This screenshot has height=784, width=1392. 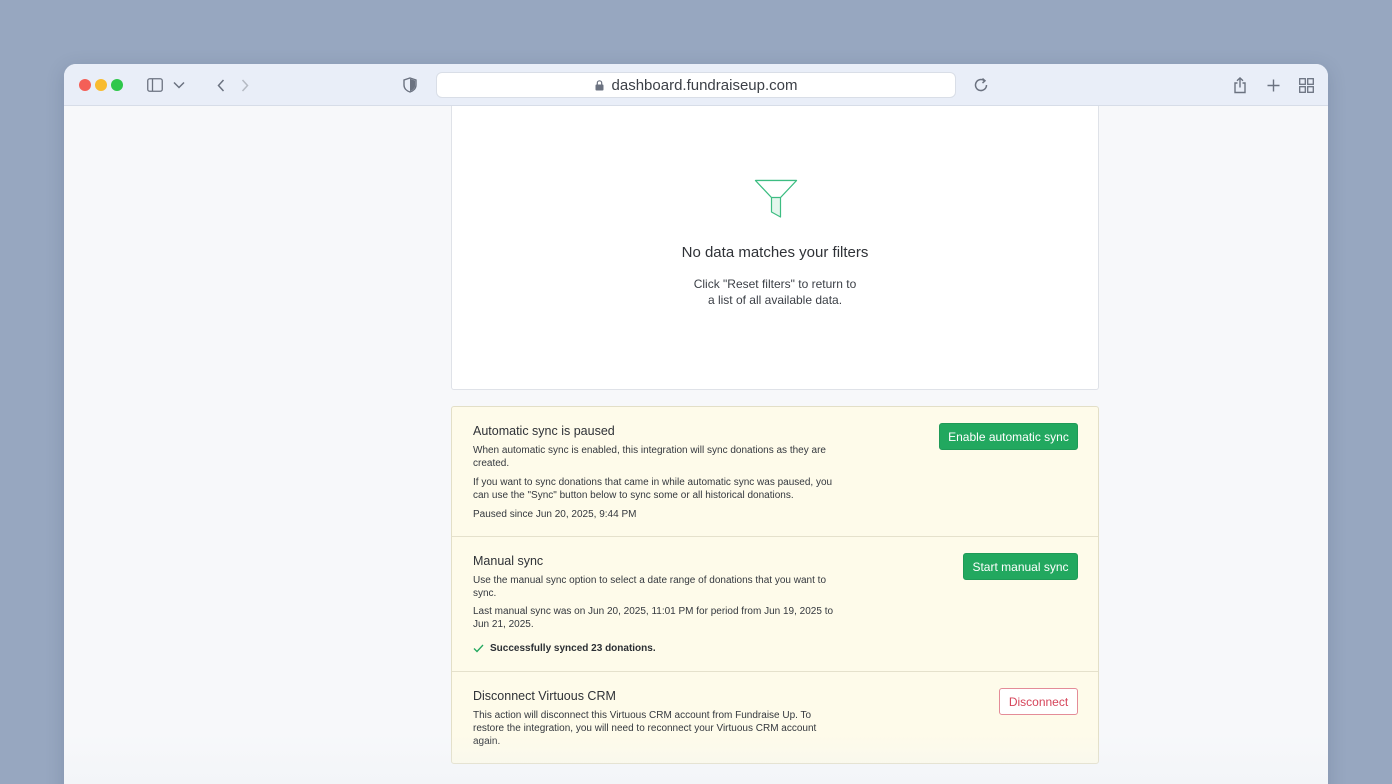 I want to click on chevron-right-icon, so click(x=245, y=85).